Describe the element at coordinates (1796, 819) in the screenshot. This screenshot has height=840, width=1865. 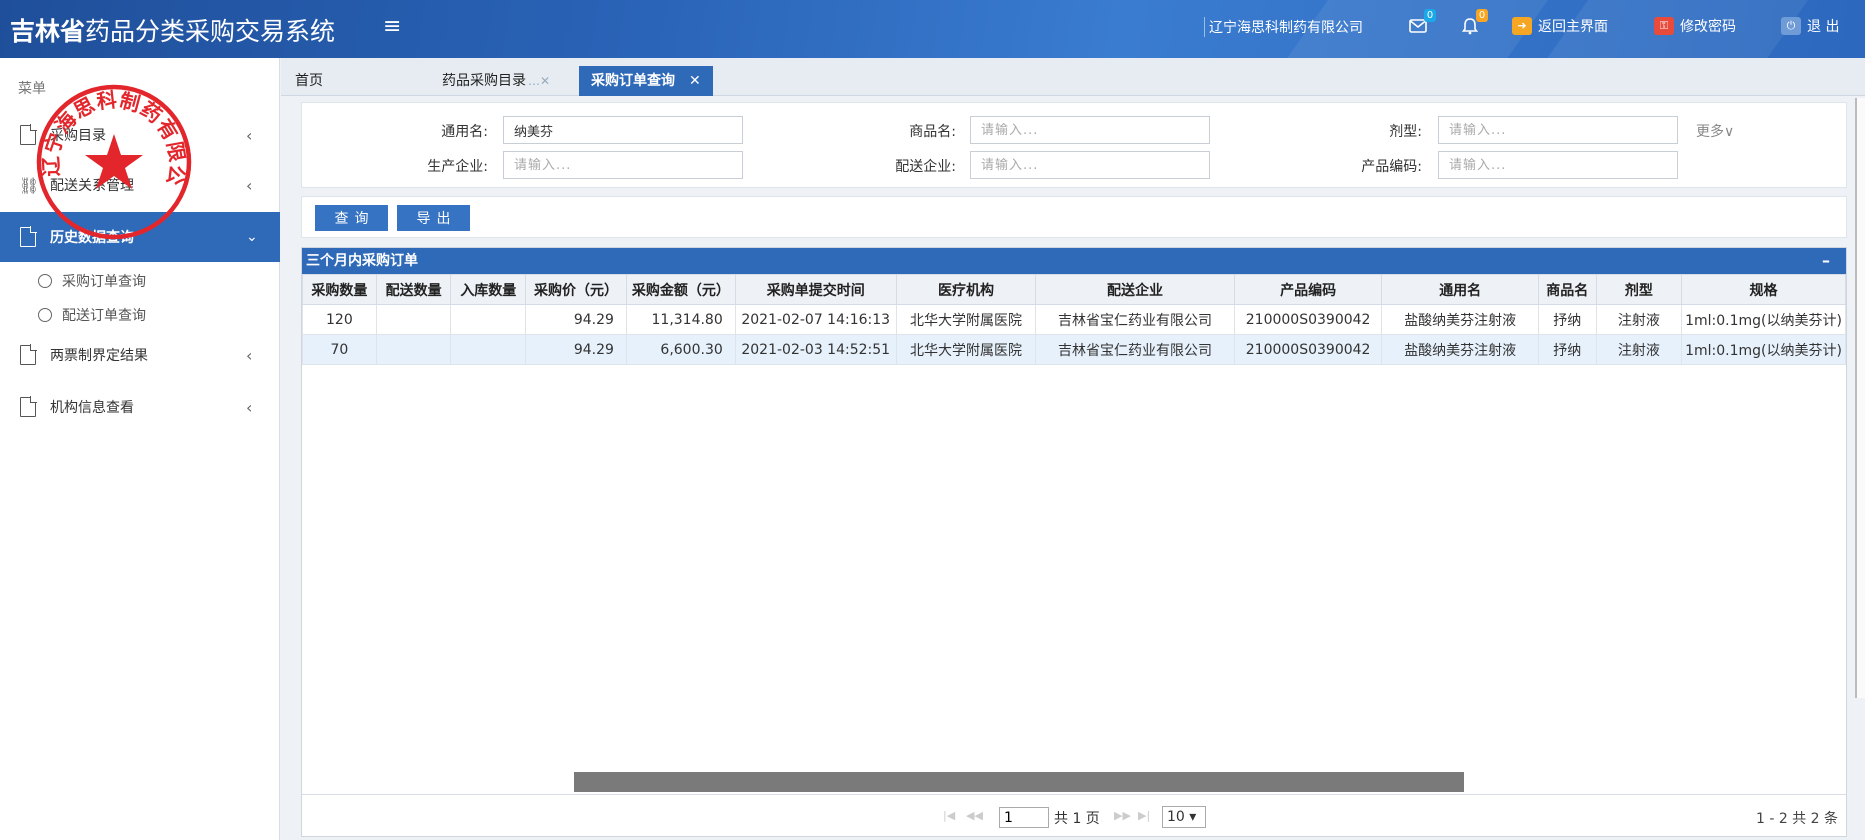
I see `record-summary: 1 - 2 共 2 条` at that location.